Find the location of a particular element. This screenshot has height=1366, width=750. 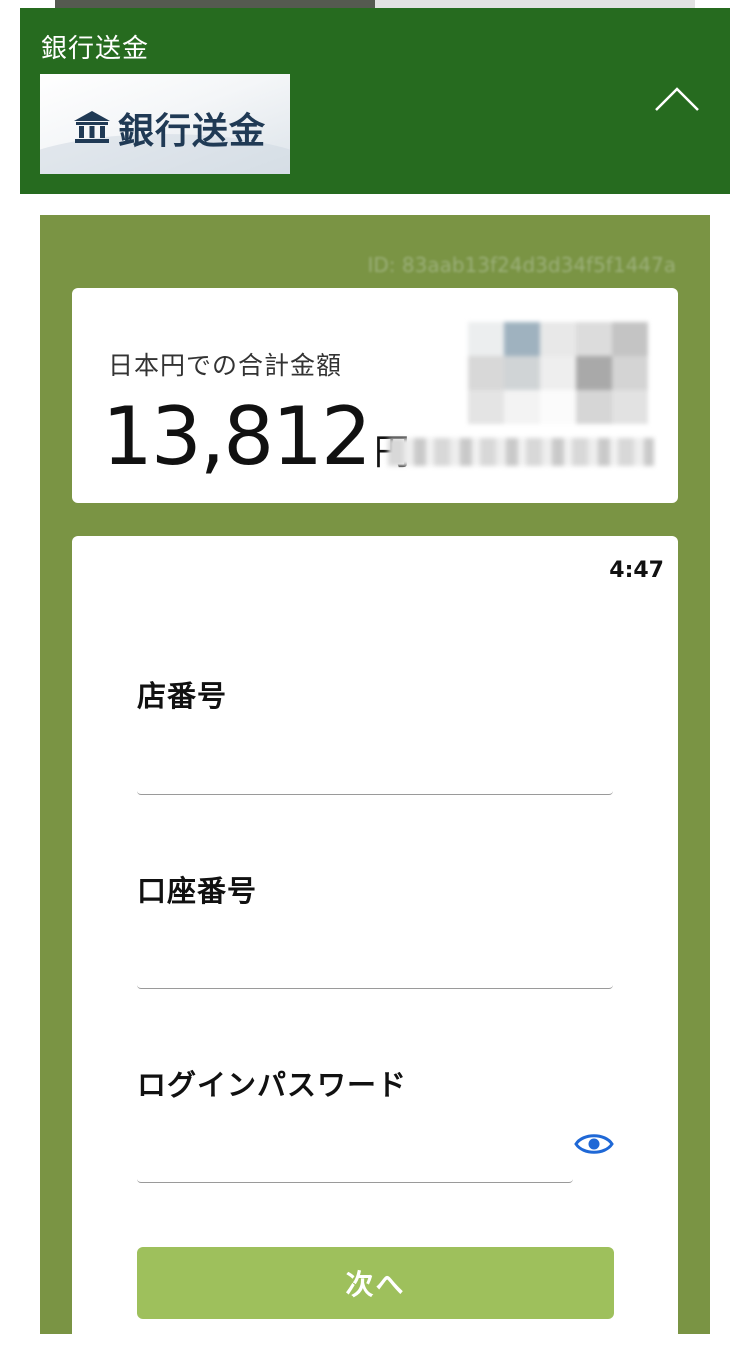

account-number-input is located at coordinates (375, 968).